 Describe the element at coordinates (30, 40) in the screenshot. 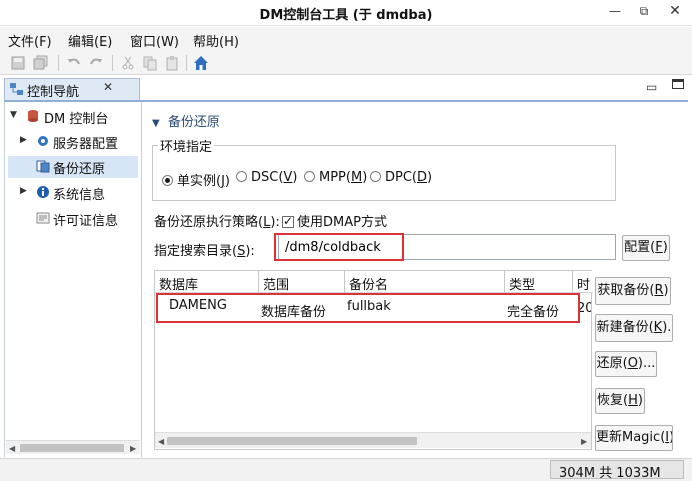

I see `menu-file: 文件(F)` at that location.